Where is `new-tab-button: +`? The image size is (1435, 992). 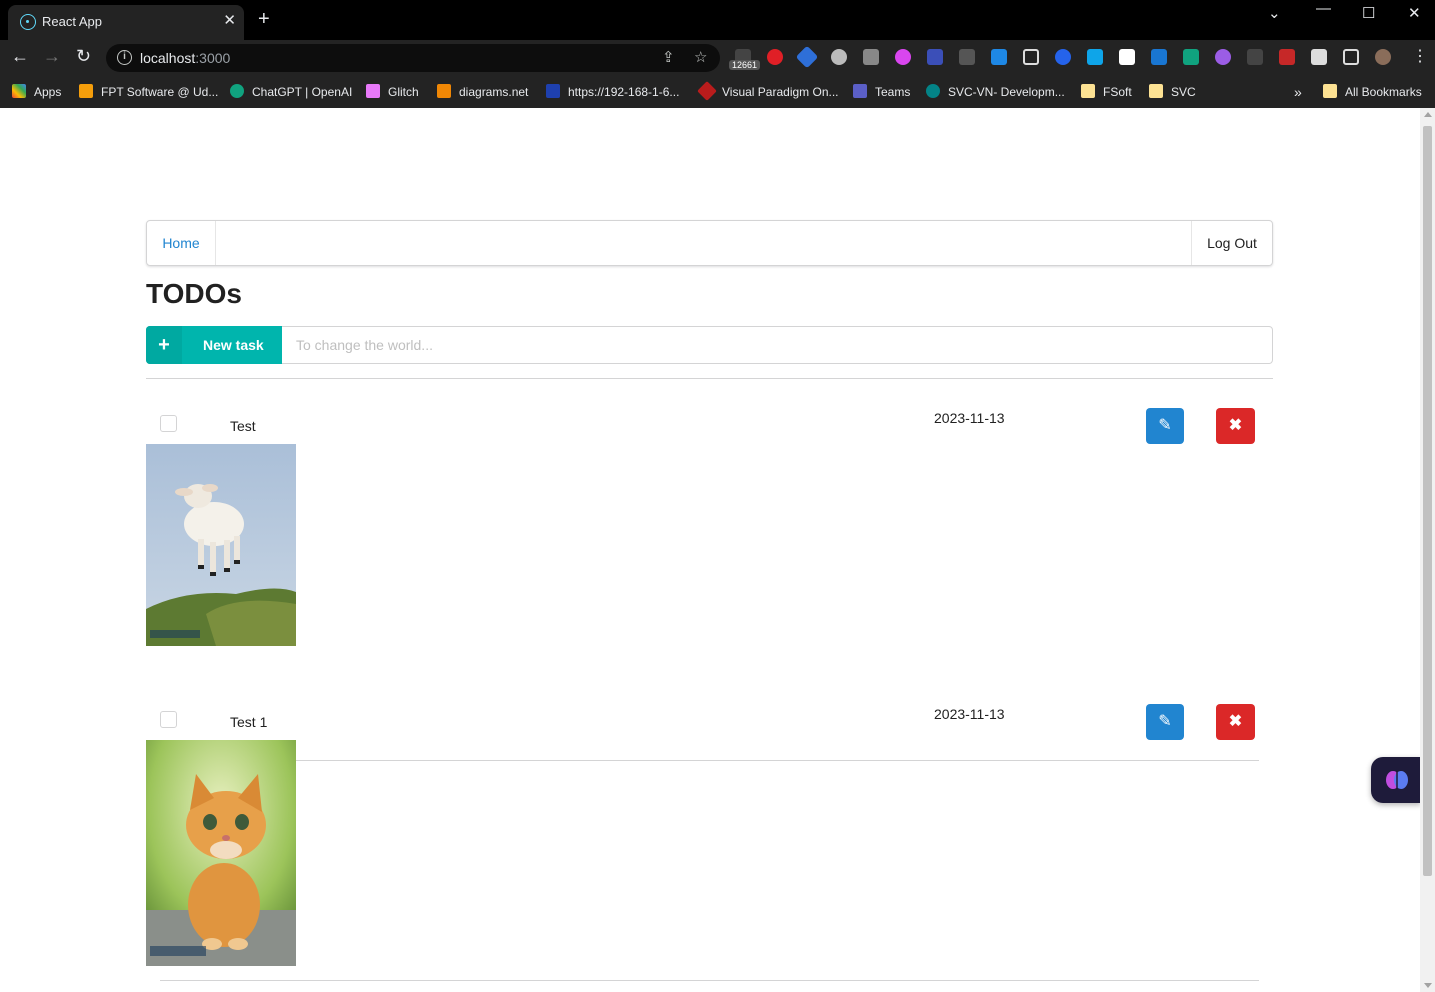 new-tab-button: + is located at coordinates (264, 19).